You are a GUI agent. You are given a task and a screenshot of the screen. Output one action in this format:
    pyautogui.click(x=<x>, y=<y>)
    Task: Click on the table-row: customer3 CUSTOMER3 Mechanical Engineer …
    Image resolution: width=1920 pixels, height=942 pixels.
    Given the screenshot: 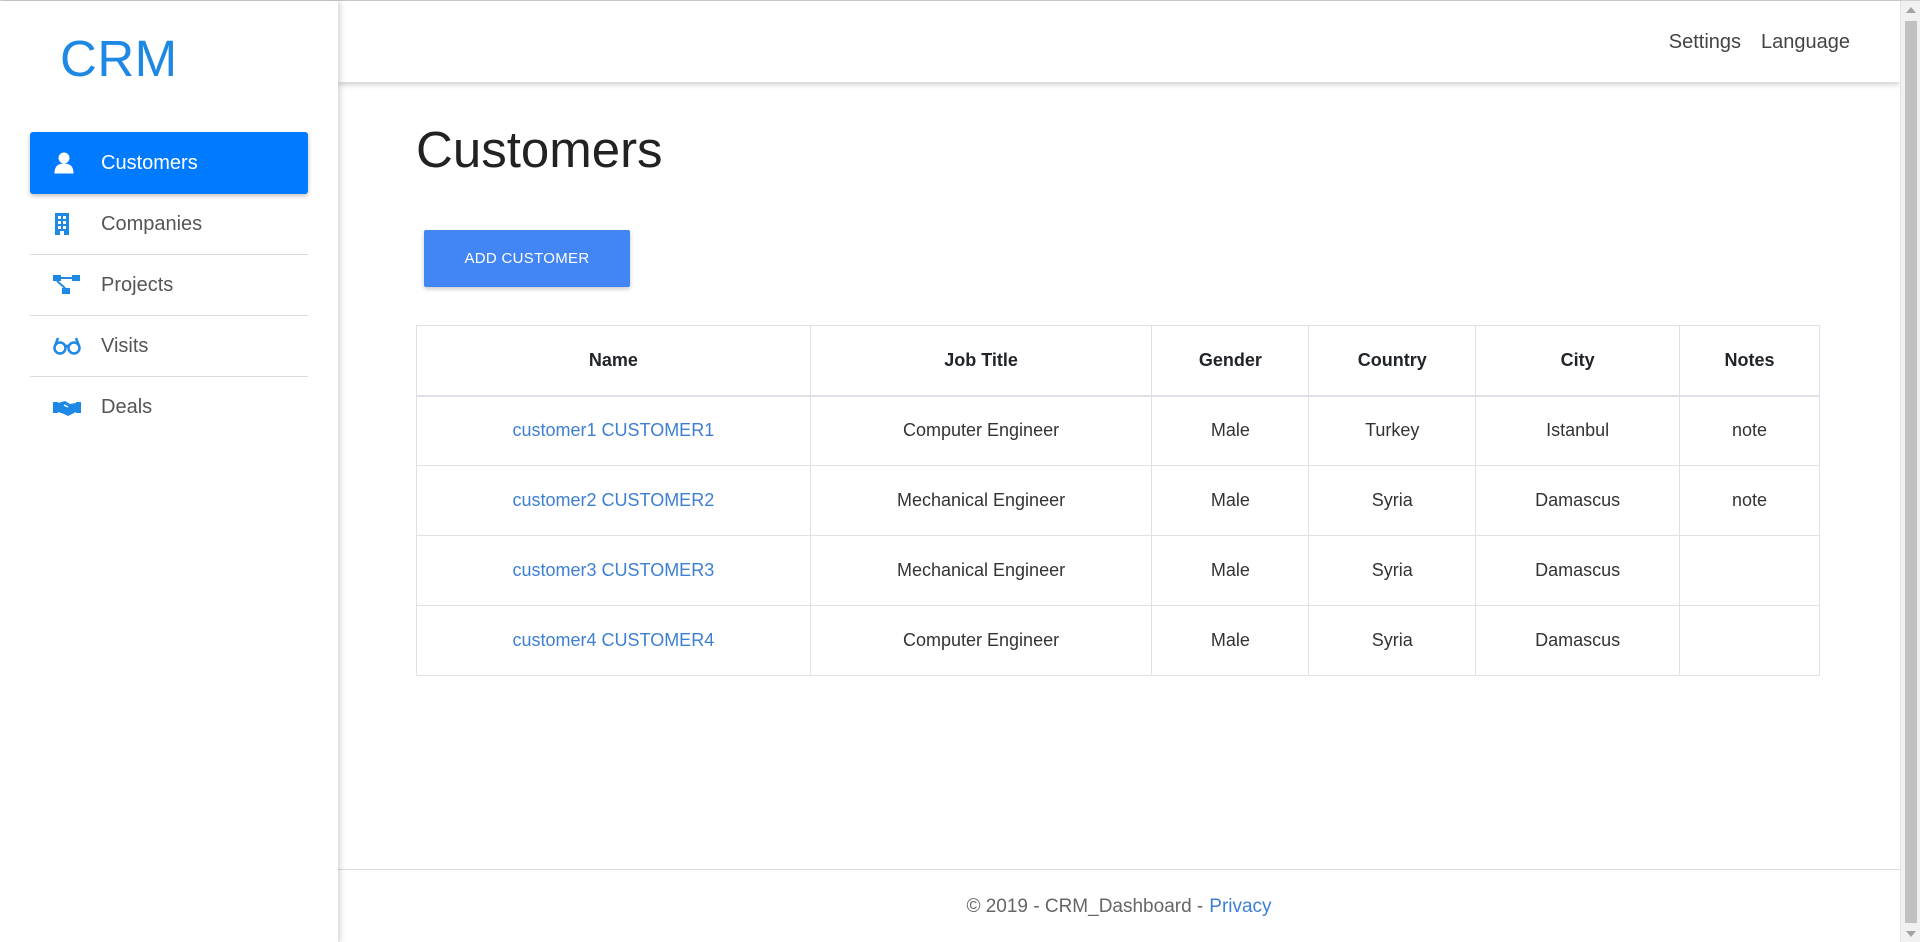 What is the action you would take?
    pyautogui.click(x=1118, y=570)
    